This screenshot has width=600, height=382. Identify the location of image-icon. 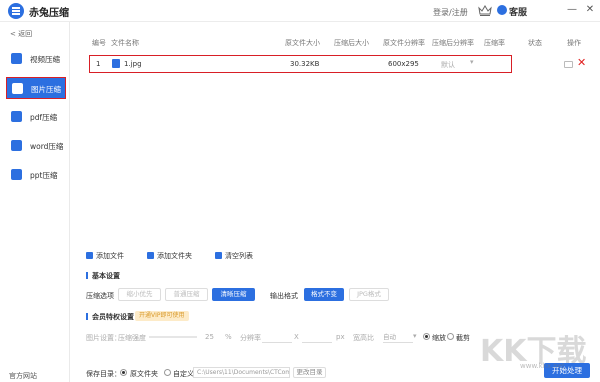
(17, 88).